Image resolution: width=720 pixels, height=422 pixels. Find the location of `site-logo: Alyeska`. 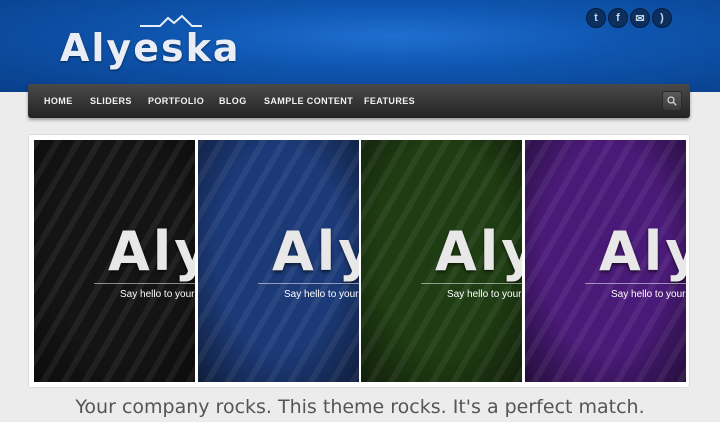

site-logo: Alyeska is located at coordinates (149, 44).